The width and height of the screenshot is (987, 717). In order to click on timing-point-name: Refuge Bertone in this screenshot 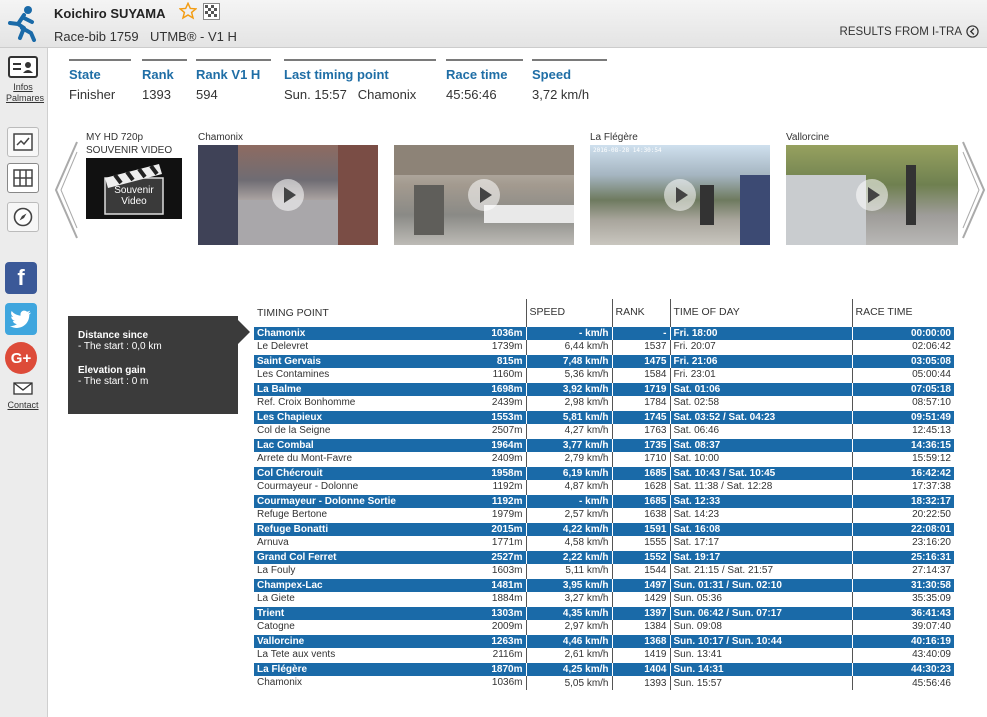, I will do `click(292, 515)`.